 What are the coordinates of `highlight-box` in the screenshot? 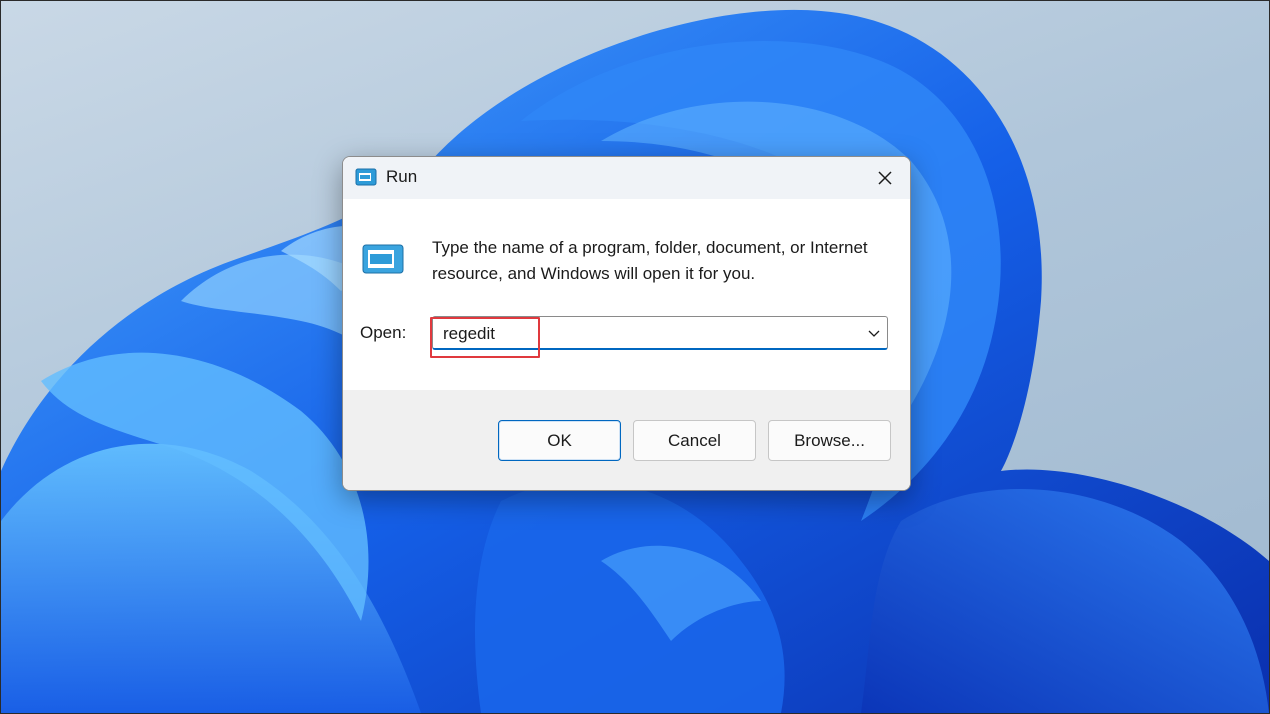 It's located at (485, 337).